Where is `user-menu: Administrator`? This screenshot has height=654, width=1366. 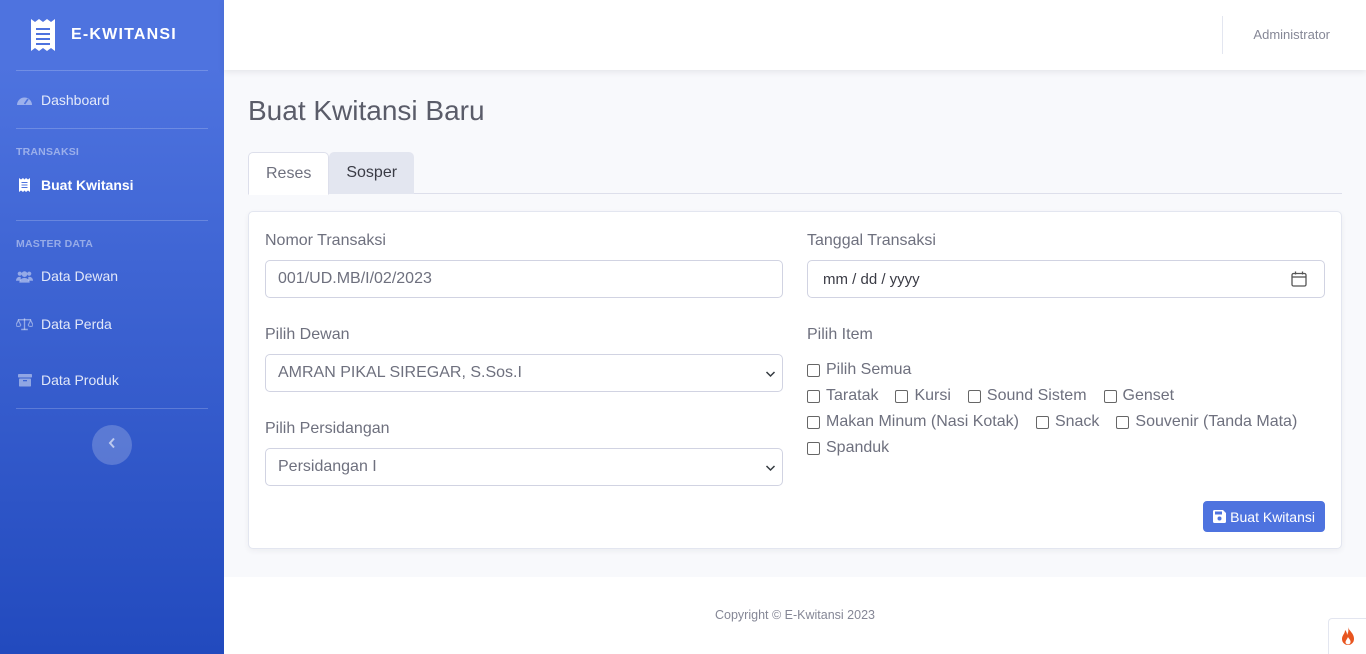 user-menu: Administrator is located at coordinates (1291, 34).